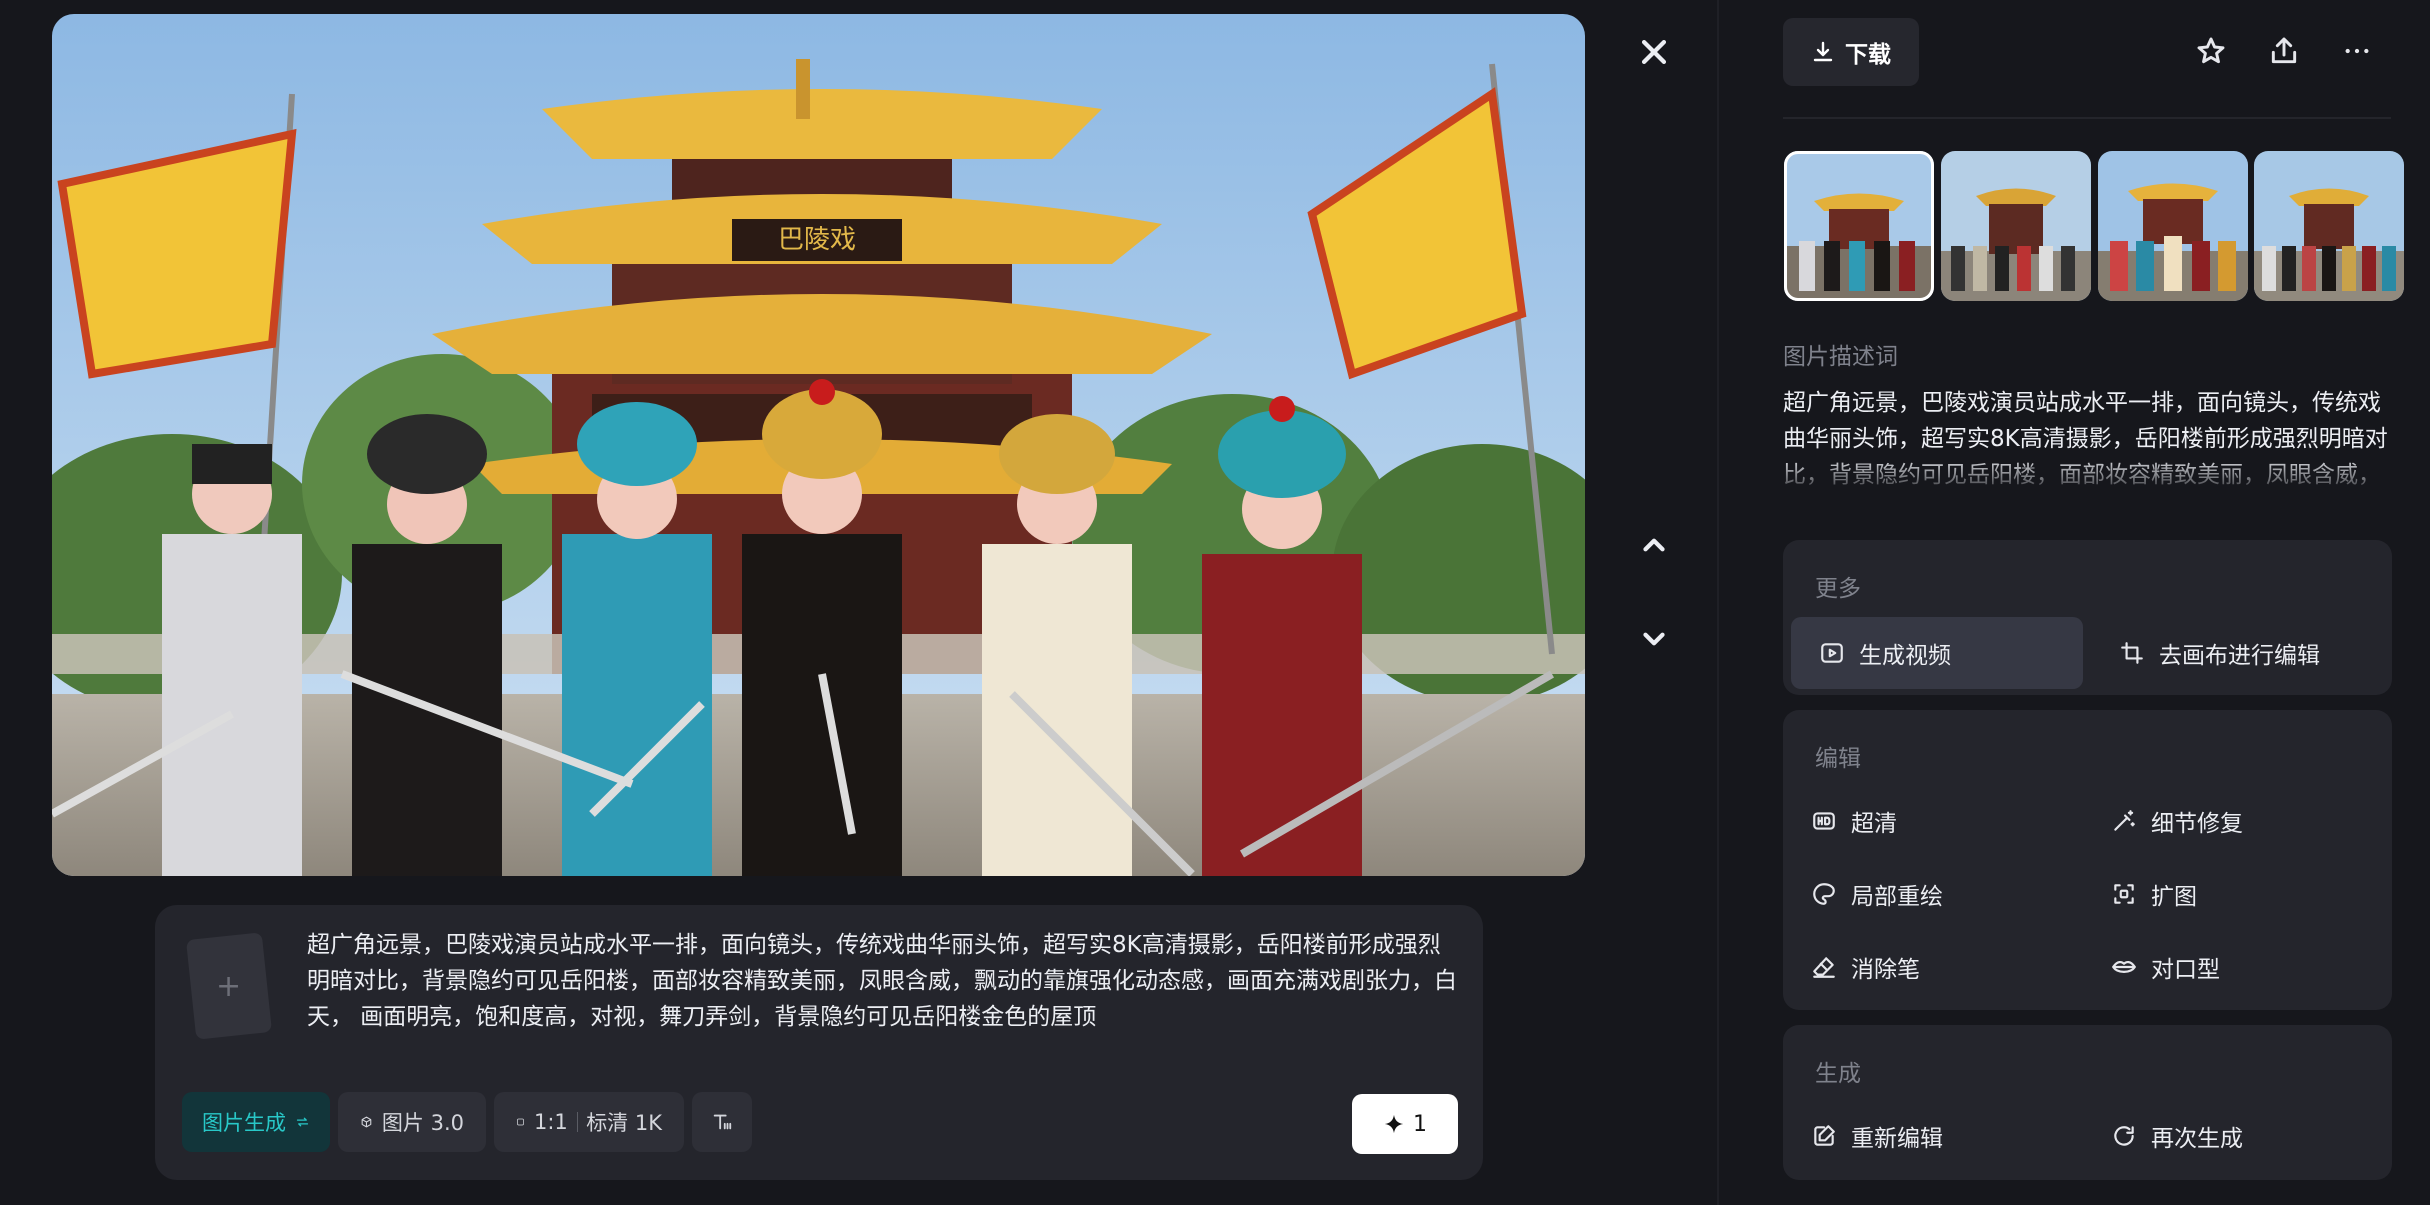  What do you see at coordinates (1824, 967) in the screenshot?
I see `eraser-icon` at bounding box center [1824, 967].